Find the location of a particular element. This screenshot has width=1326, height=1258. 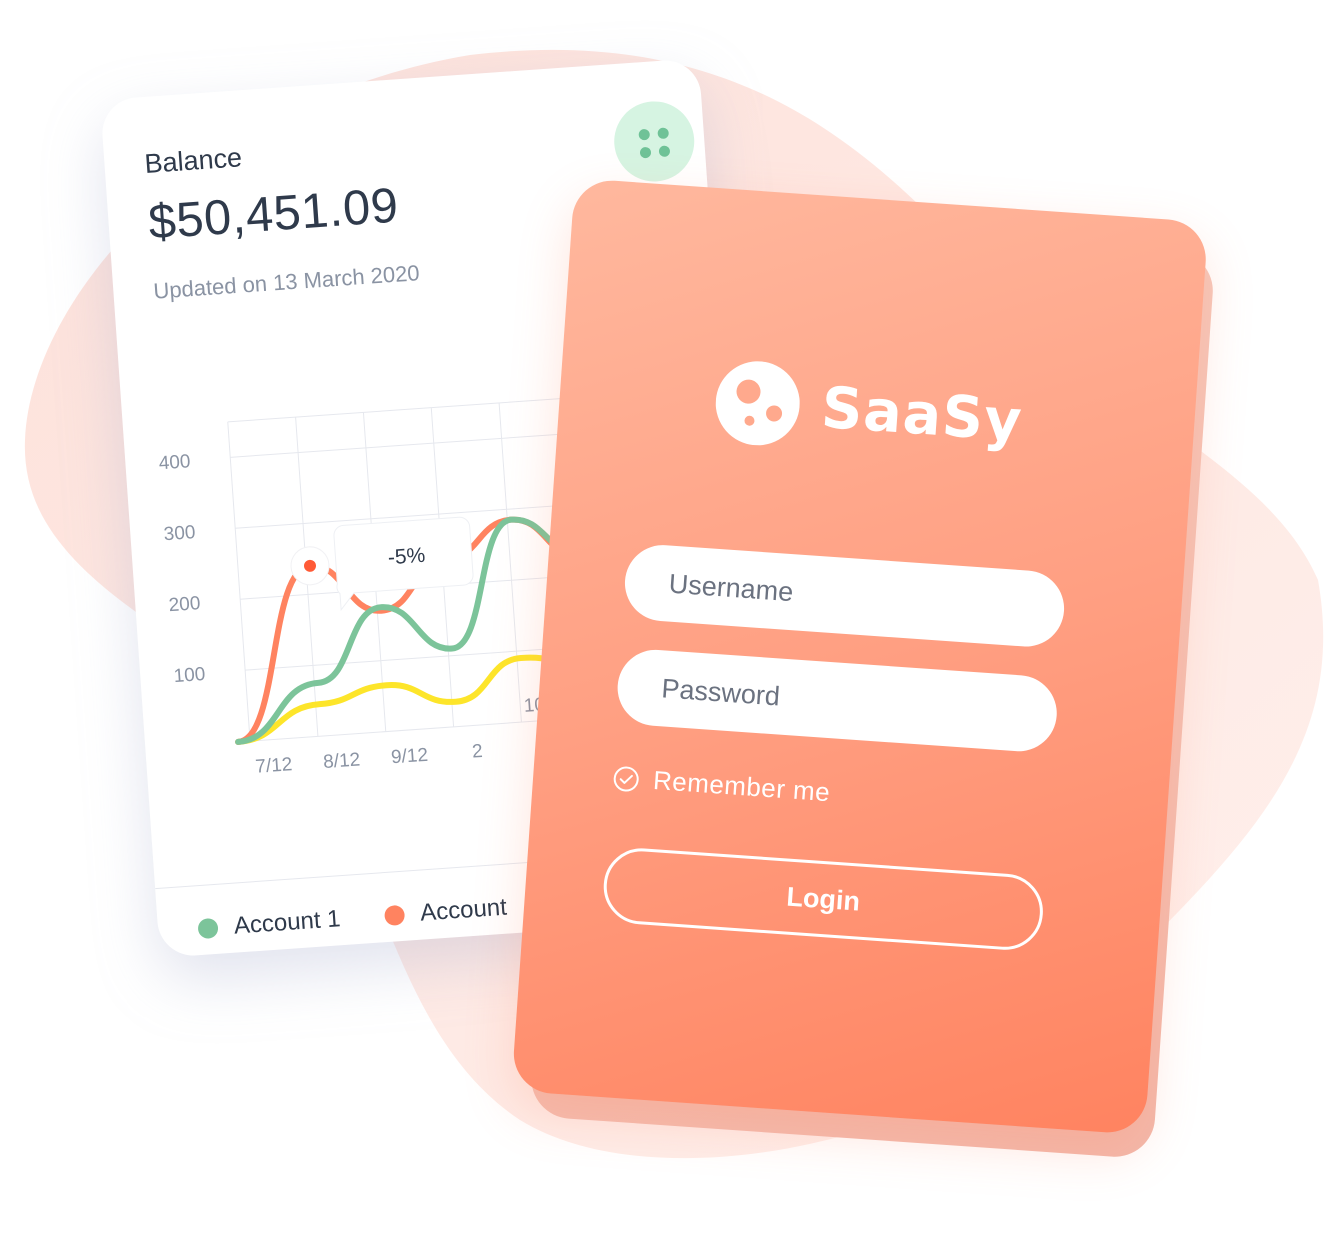

x-tick-label: 2 is located at coordinates (477, 752).